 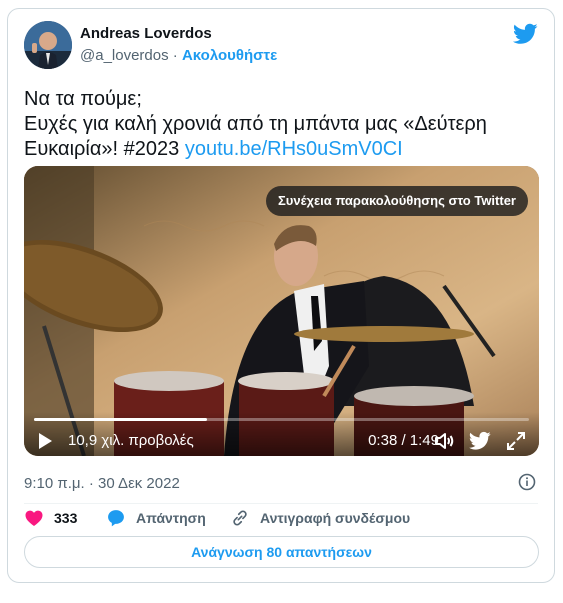 What do you see at coordinates (83, 99) in the screenshot?
I see `tweet-line-1: Να τα πούμε;` at bounding box center [83, 99].